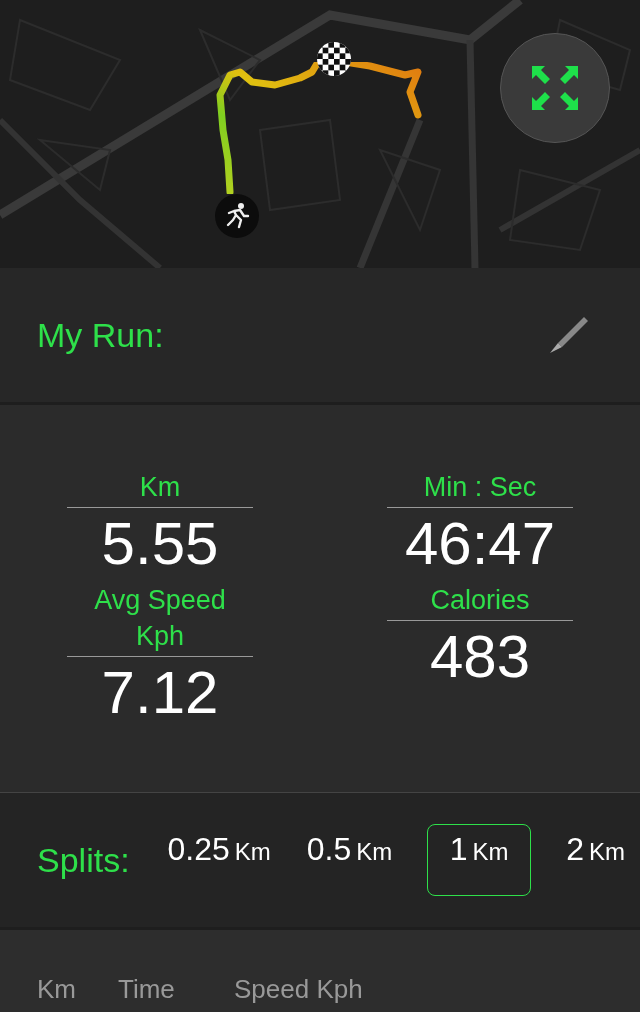 The height and width of the screenshot is (1012, 640). Describe the element at coordinates (160, 692) in the screenshot. I see `stat-value: 7.12` at that location.